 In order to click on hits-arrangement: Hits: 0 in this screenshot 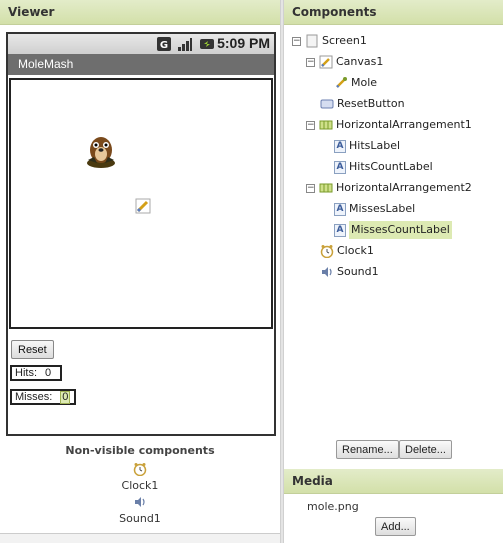, I will do `click(36, 373)`.